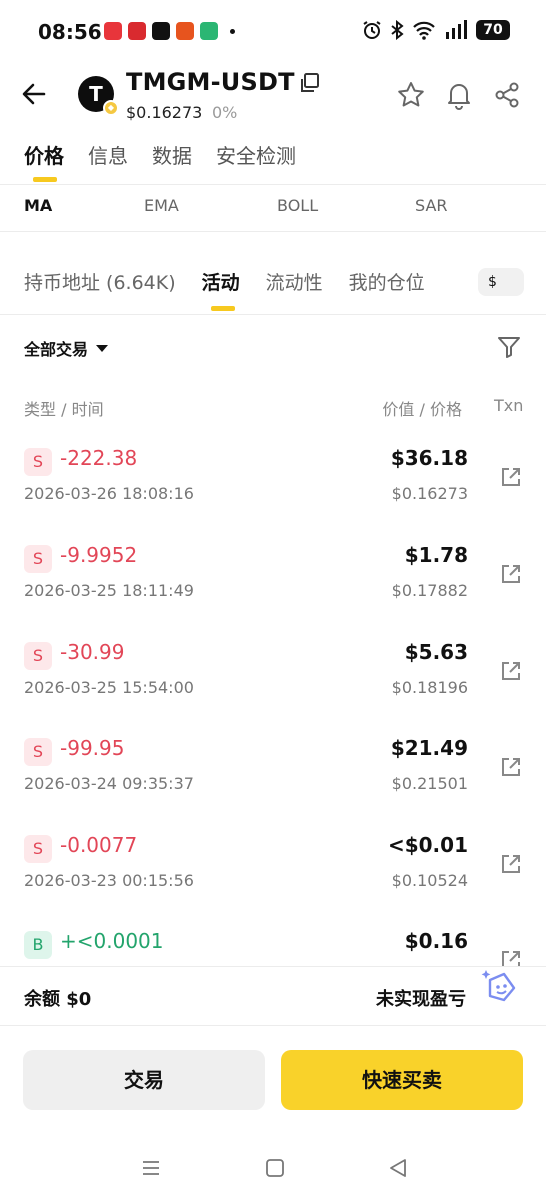 Image resolution: width=546 pixels, height=1200 pixels. Describe the element at coordinates (38, 205) in the screenshot. I see `indicator-tab-ma: MA` at that location.